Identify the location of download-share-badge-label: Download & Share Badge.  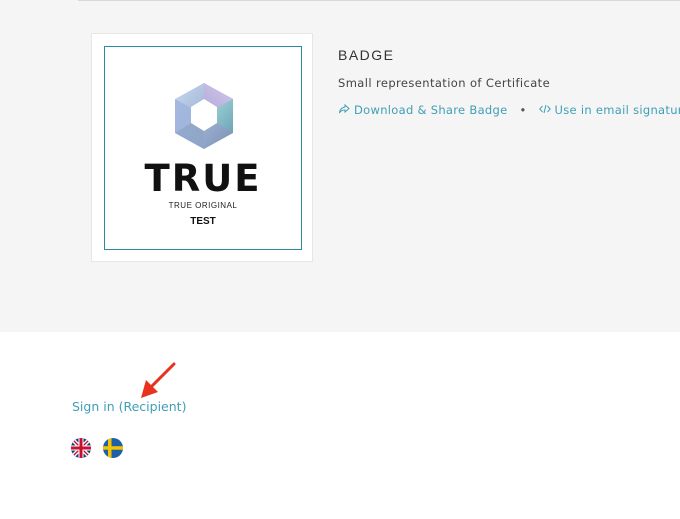
(431, 110).